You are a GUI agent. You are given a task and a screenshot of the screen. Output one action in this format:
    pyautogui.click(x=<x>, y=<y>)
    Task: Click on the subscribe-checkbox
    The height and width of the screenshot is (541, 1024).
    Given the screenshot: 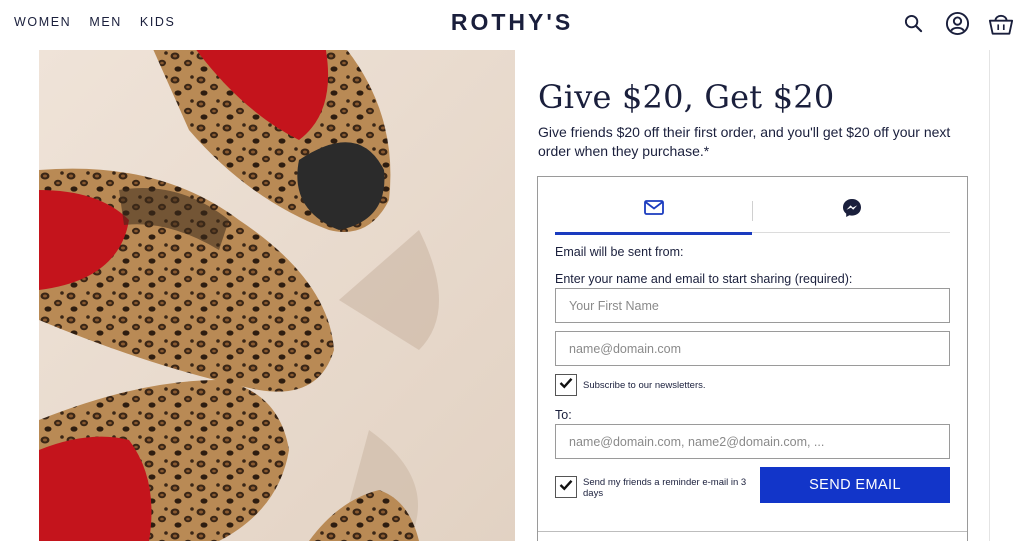 What is the action you would take?
    pyautogui.click(x=566, y=385)
    